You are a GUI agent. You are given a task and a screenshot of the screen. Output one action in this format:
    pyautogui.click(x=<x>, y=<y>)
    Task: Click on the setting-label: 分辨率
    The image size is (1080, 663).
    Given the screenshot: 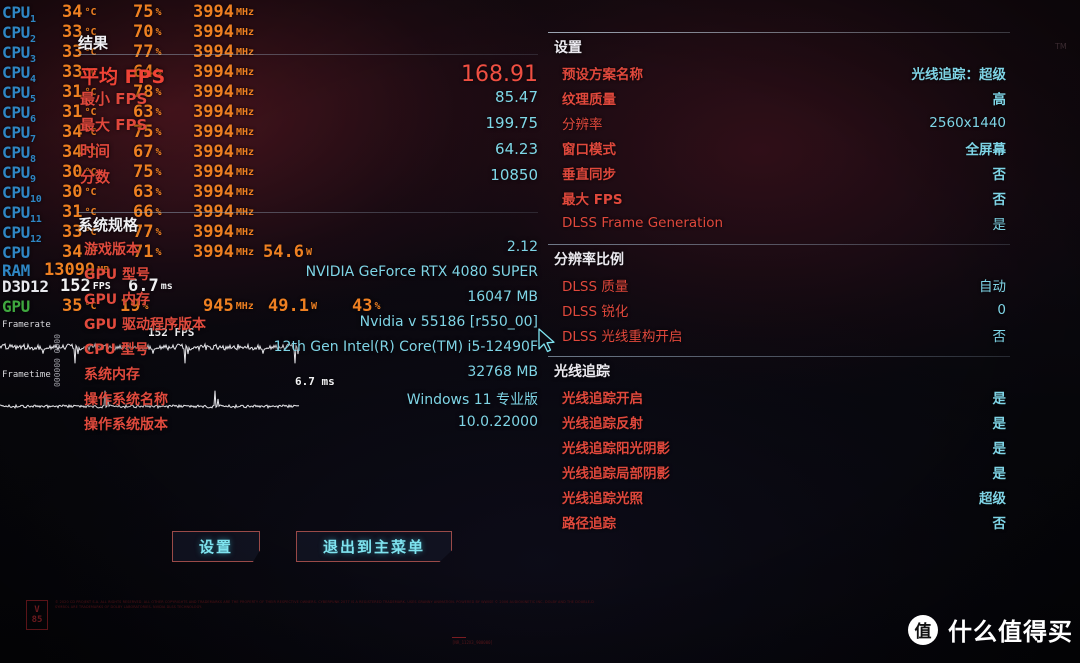 What is the action you would take?
    pyautogui.click(x=582, y=124)
    